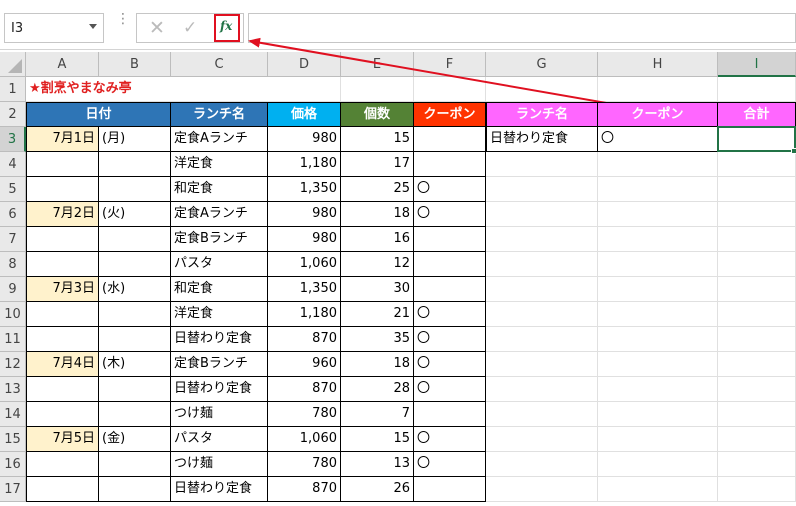 The height and width of the screenshot is (506, 796). What do you see at coordinates (304, 364) in the screenshot?
I see `price-cell: 960` at bounding box center [304, 364].